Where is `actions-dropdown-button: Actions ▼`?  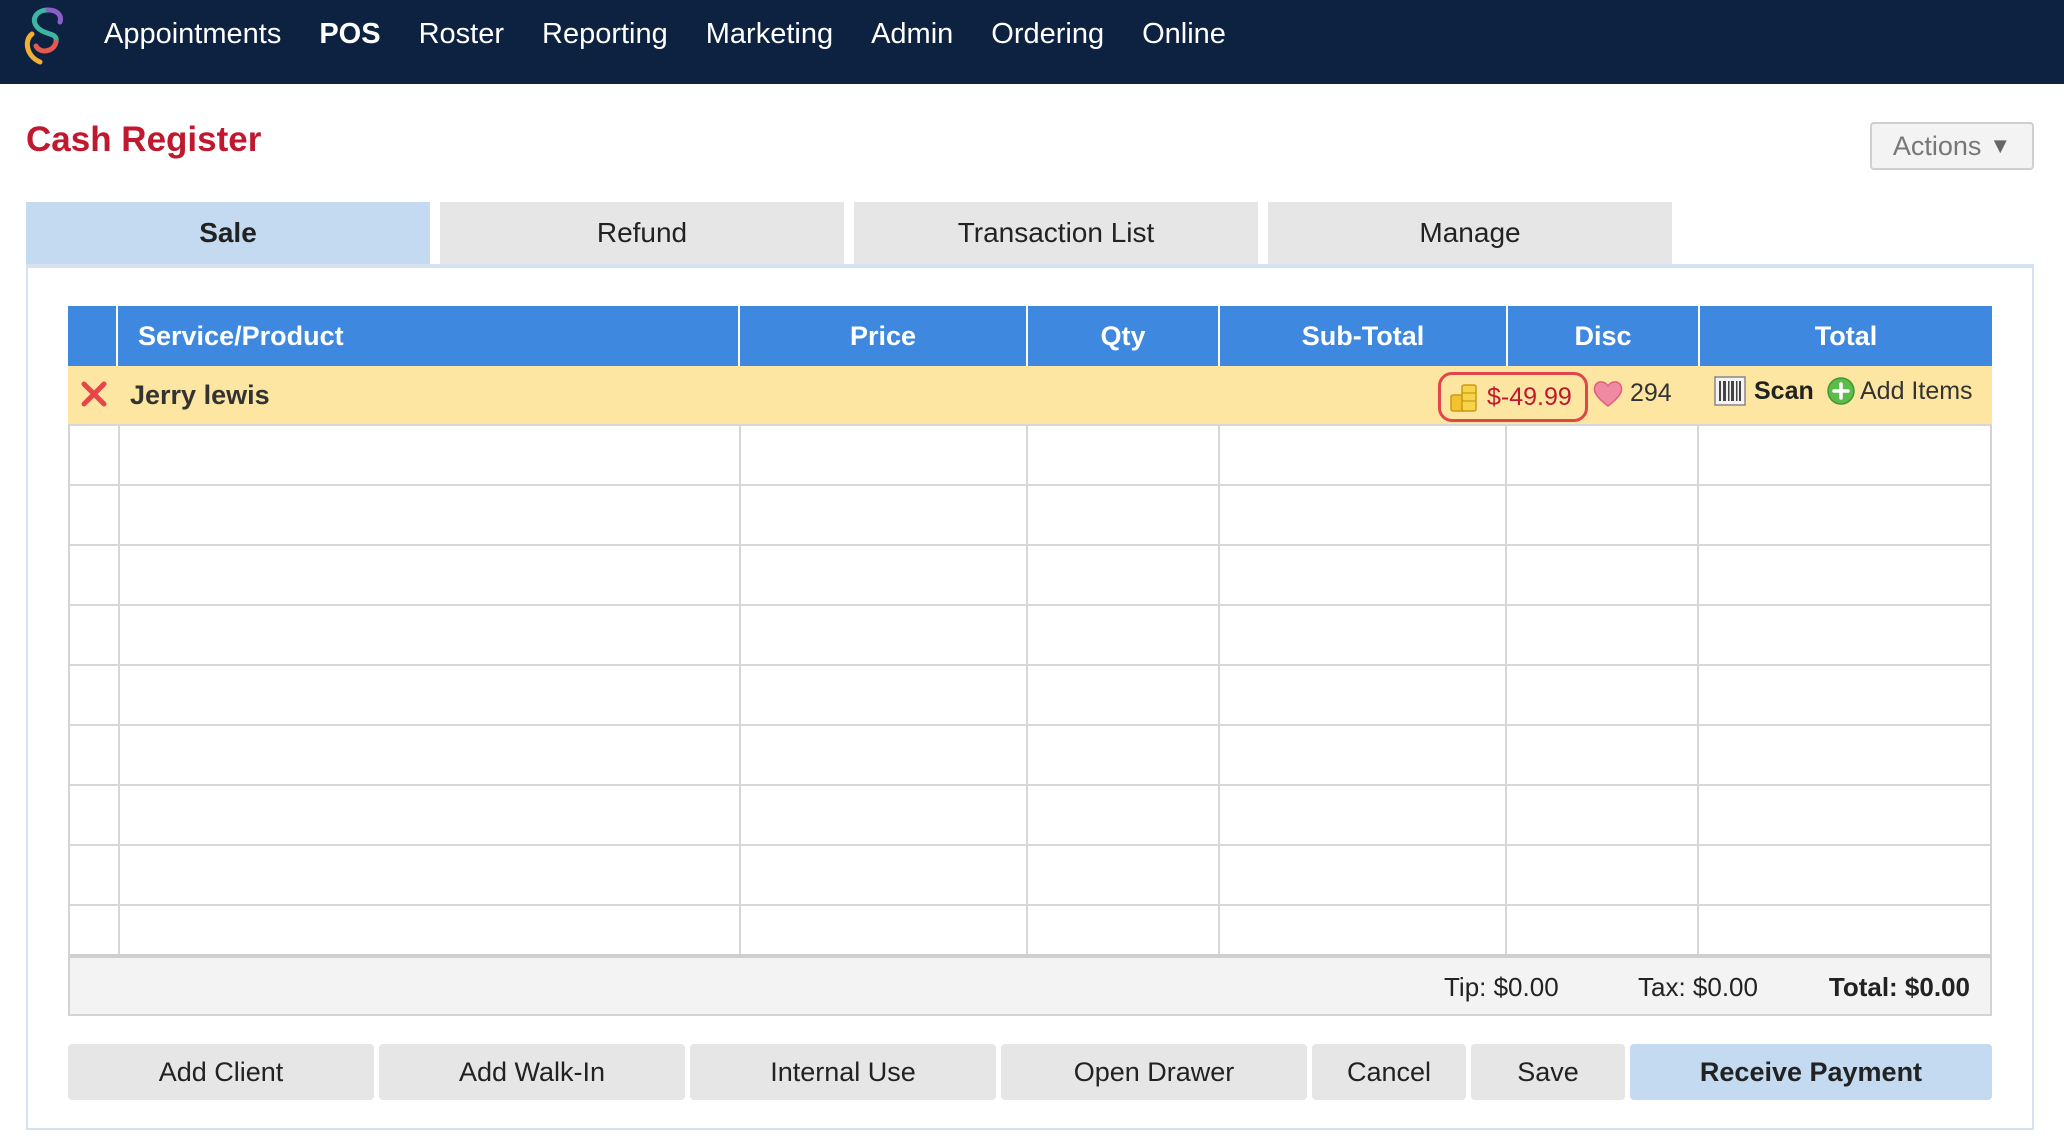
actions-dropdown-button: Actions ▼ is located at coordinates (1952, 146).